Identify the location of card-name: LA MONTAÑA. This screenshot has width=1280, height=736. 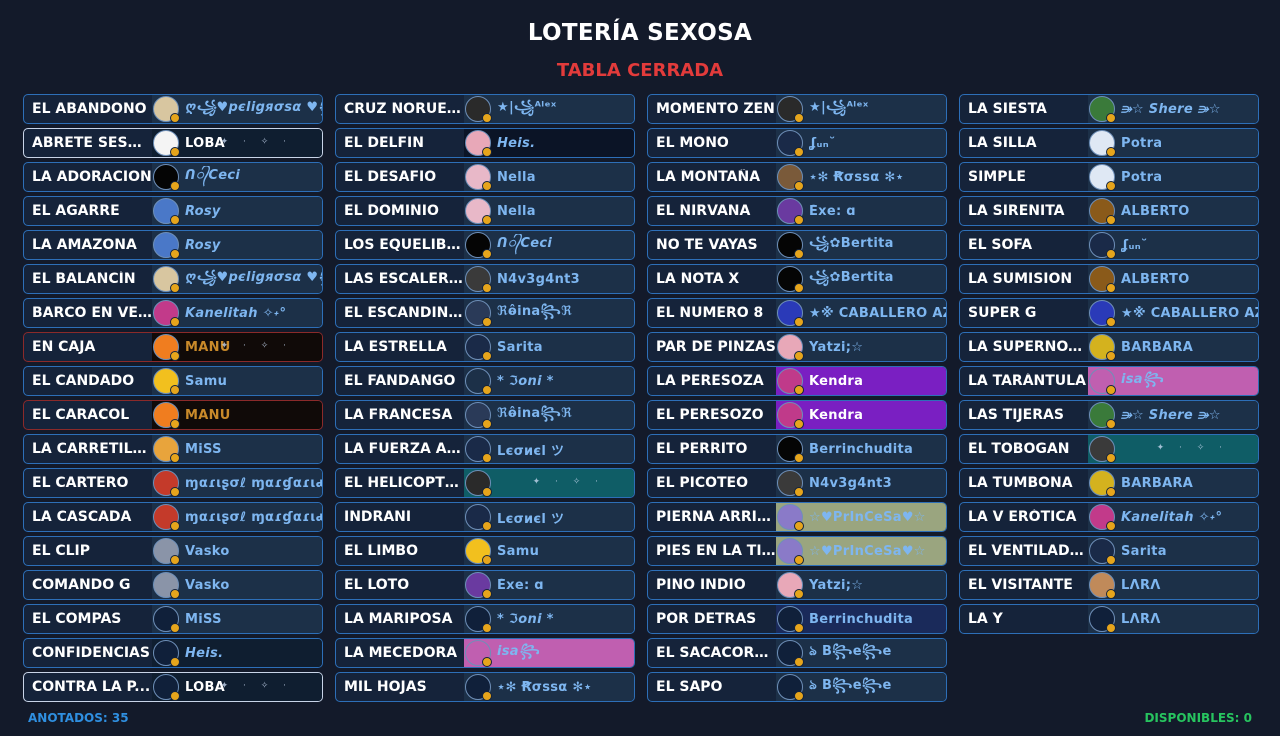
(708, 177).